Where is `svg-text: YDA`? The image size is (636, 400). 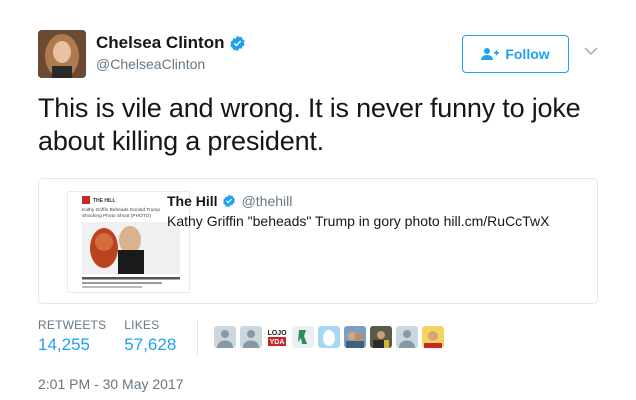 svg-text: YDA is located at coordinates (277, 342).